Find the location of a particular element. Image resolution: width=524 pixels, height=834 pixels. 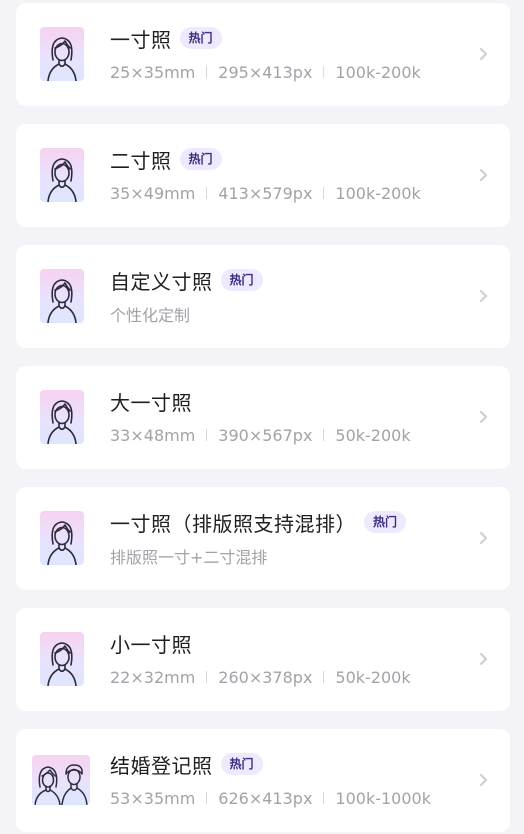

subtitle-text: 排版照一寸+二寸混排 is located at coordinates (189, 557).